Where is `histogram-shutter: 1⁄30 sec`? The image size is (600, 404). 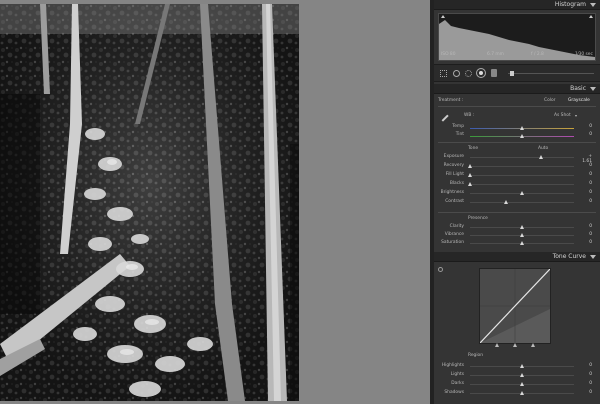
histogram-shutter: 1⁄30 sec is located at coordinates (584, 54).